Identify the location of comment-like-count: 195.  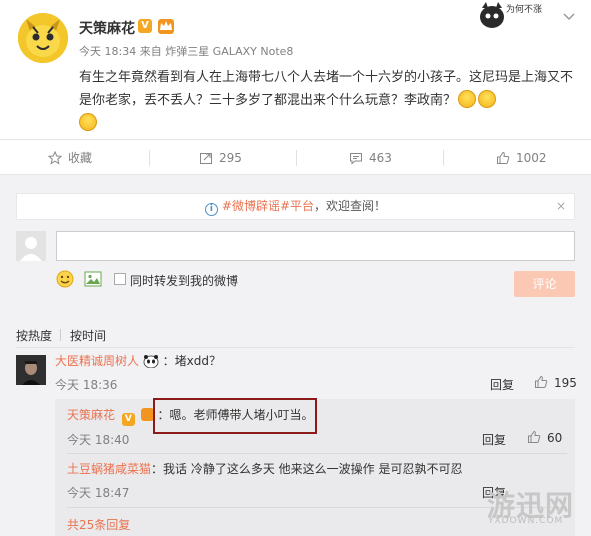
(565, 383).